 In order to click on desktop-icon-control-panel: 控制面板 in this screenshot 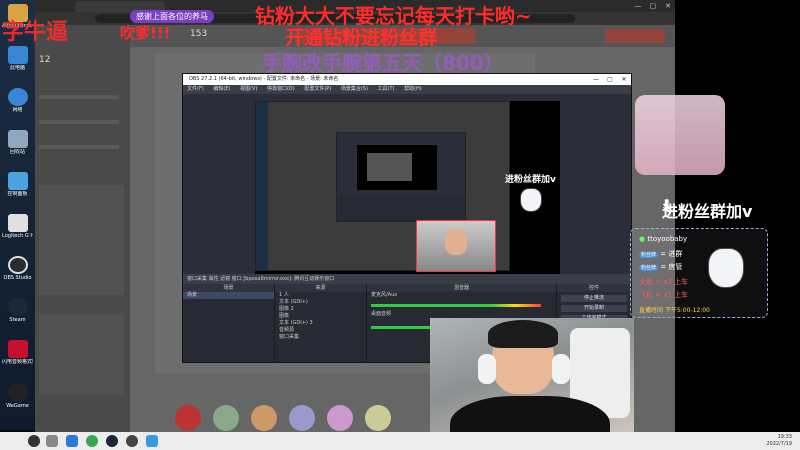, I will do `click(17, 184)`.